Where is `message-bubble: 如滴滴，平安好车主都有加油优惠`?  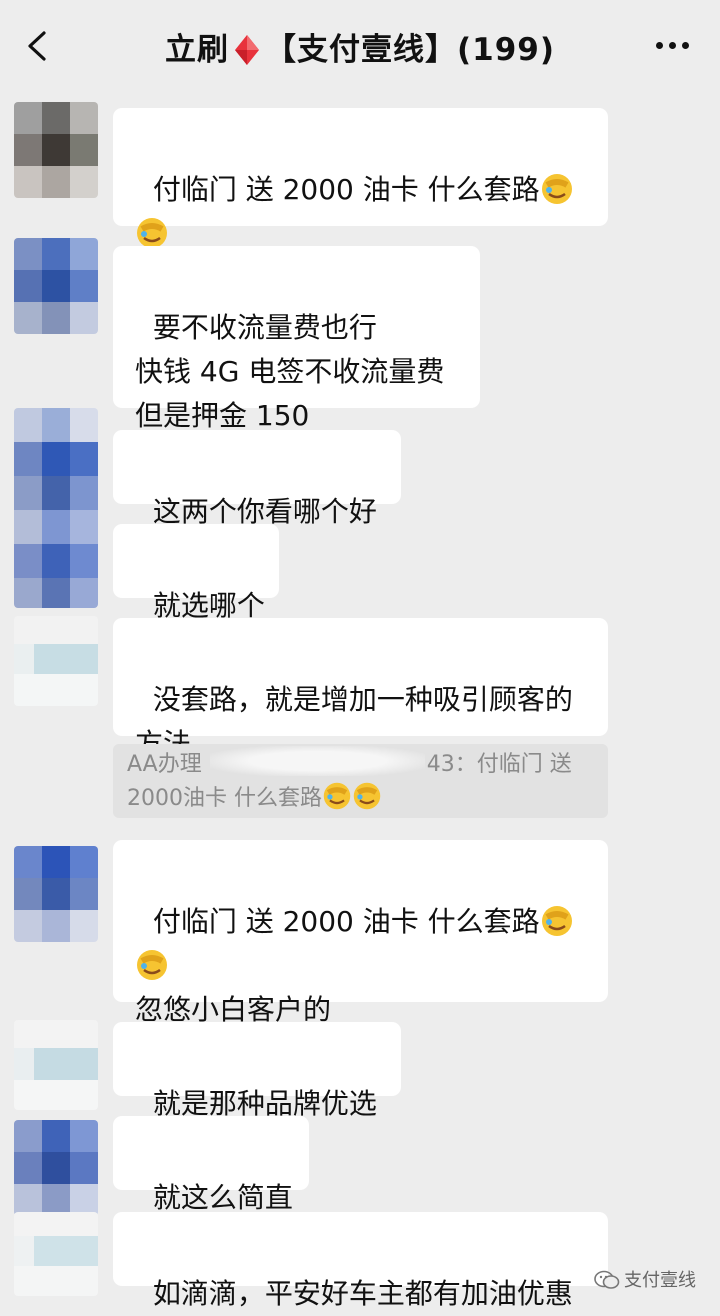
message-bubble: 如滴滴，平安好车主都有加油优惠 is located at coordinates (360, 1261).